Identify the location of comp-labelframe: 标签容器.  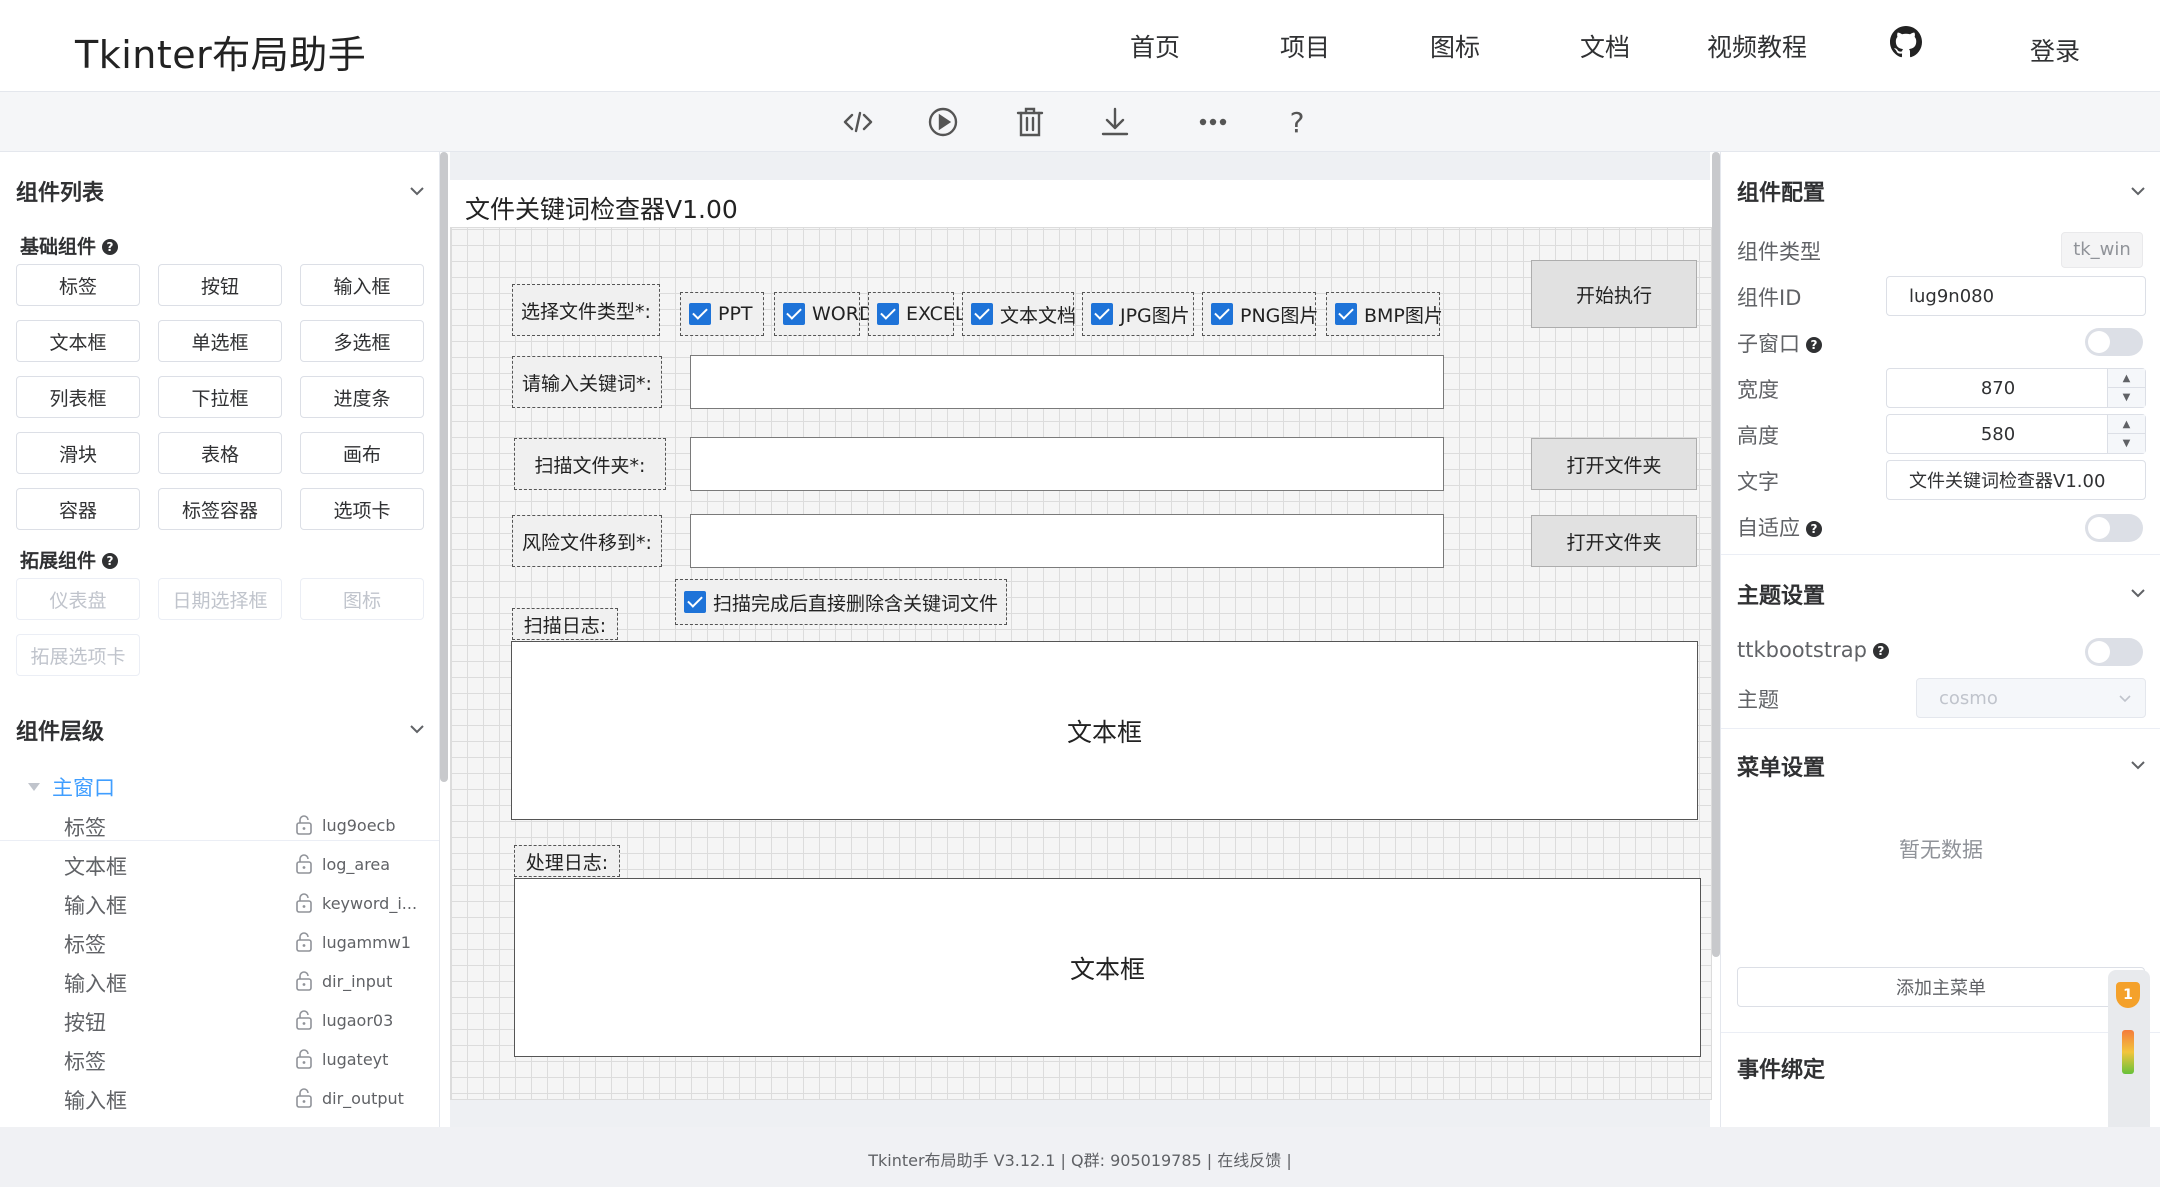
(220, 509).